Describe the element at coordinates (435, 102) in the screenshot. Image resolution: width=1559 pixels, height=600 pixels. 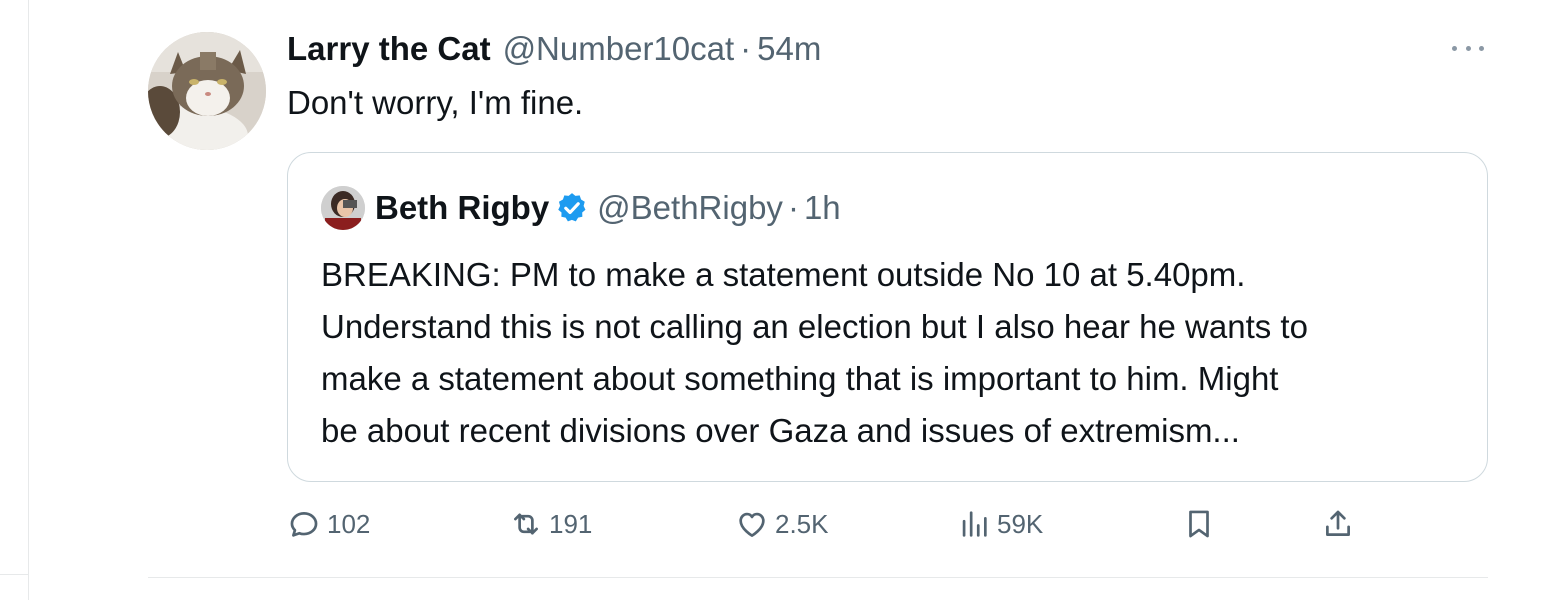
I see `tweet-text: Don't worry, I'm fine.` at that location.